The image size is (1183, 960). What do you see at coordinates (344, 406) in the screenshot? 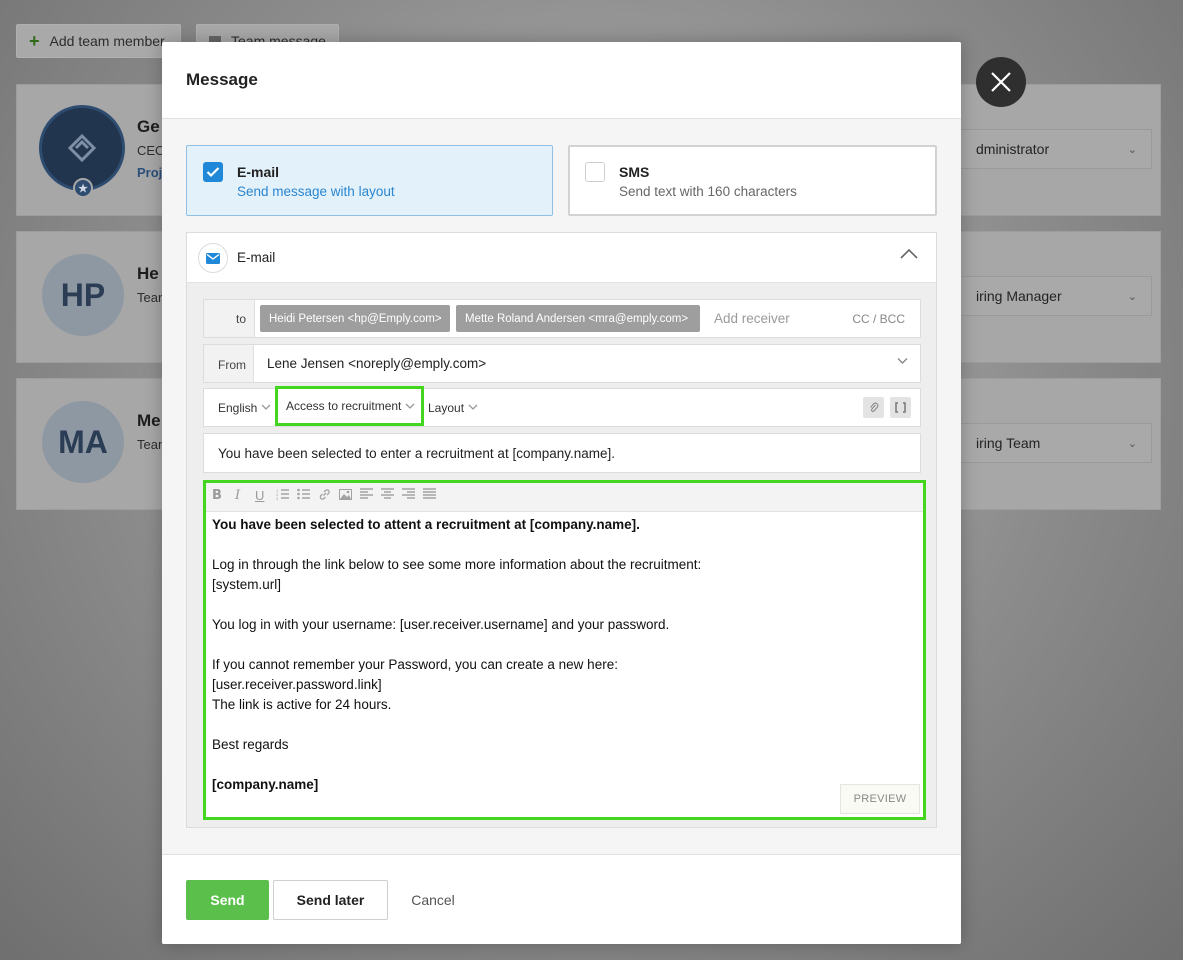
I see `template-value: Access to recruitment` at bounding box center [344, 406].